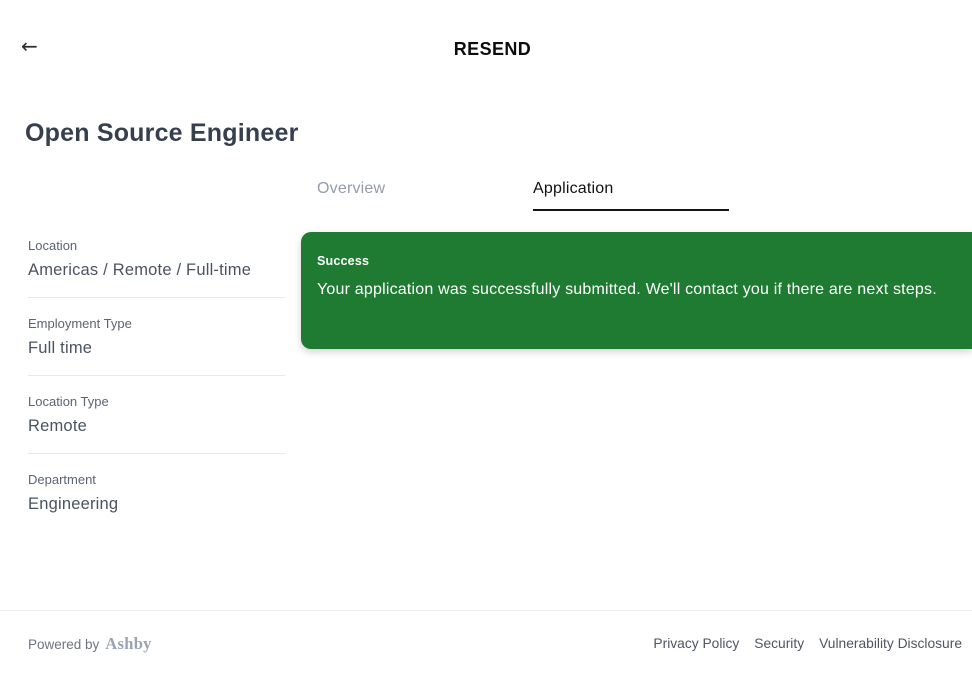  Describe the element at coordinates (573, 188) in the screenshot. I see `tab-application-label: Application` at that location.